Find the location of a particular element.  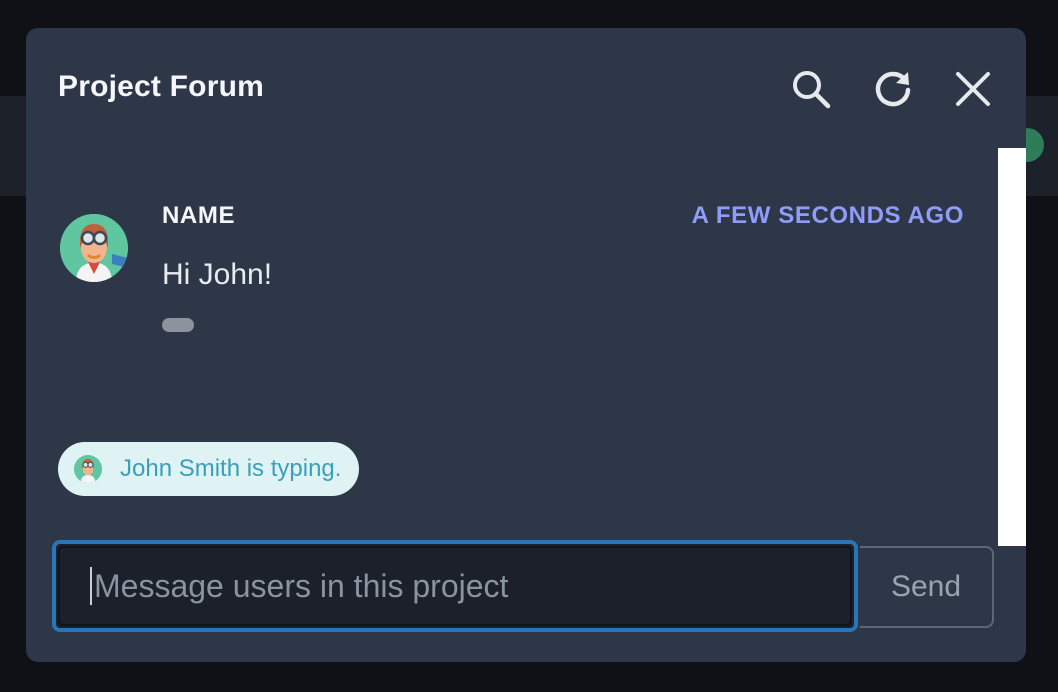

avatar is located at coordinates (94, 248).